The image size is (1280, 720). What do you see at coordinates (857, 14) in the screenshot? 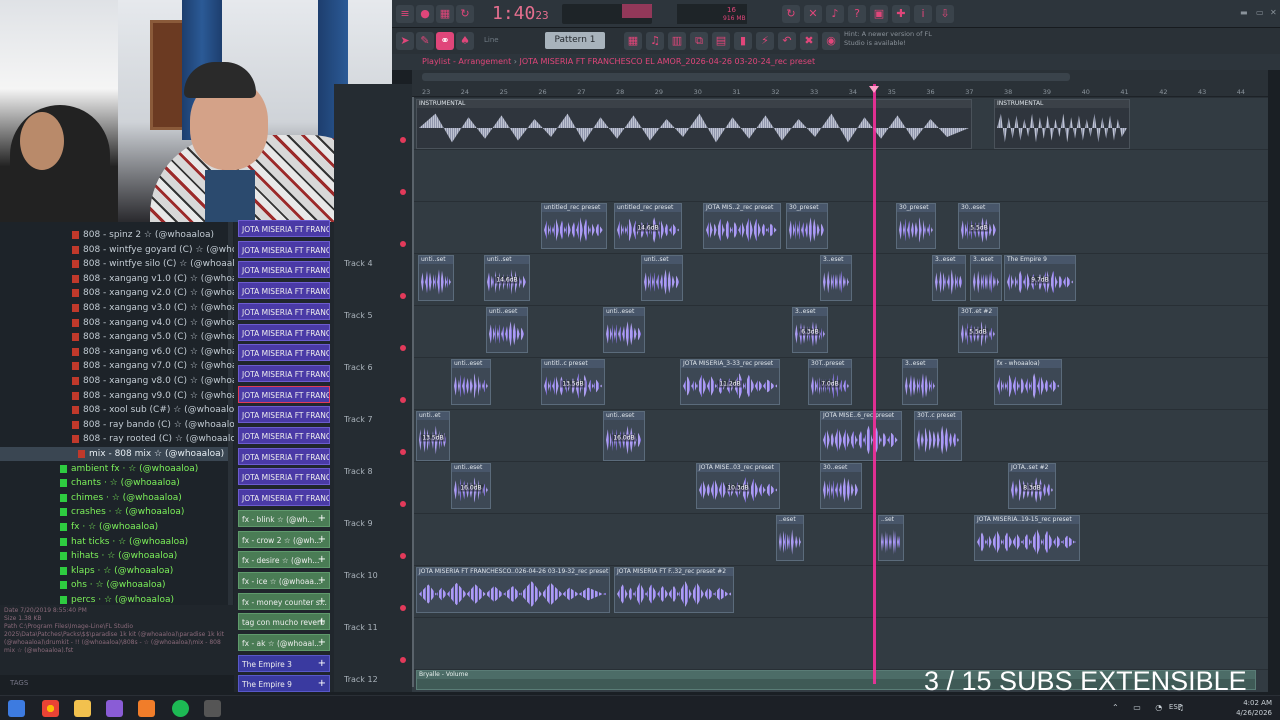
I see `help-icon: ?` at bounding box center [857, 14].